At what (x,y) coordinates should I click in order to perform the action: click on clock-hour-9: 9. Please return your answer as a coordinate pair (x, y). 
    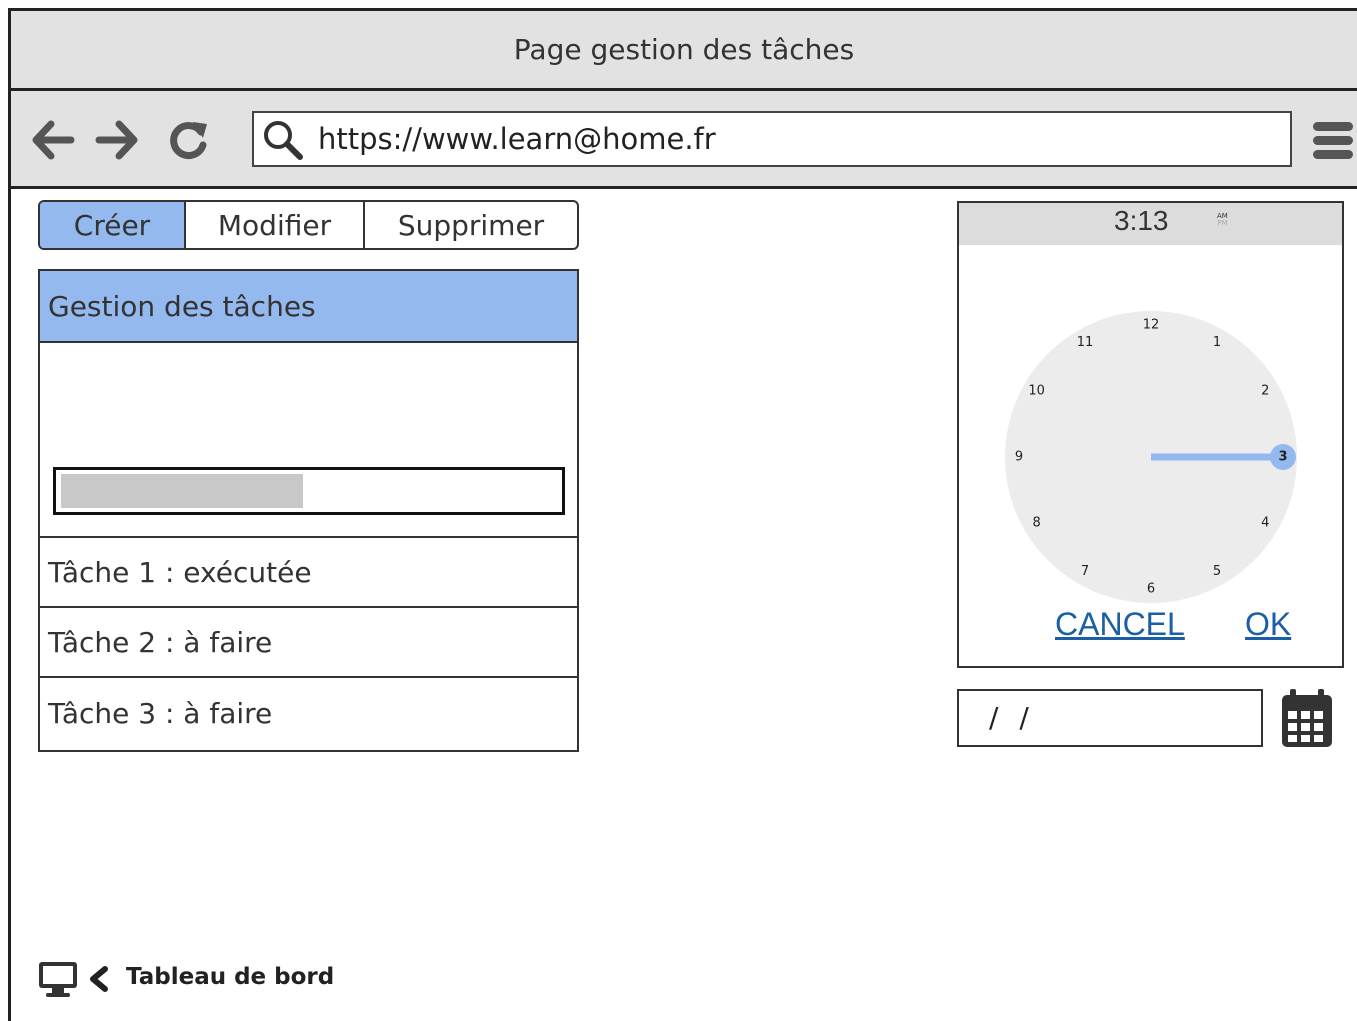
    Looking at the image, I should click on (1019, 457).